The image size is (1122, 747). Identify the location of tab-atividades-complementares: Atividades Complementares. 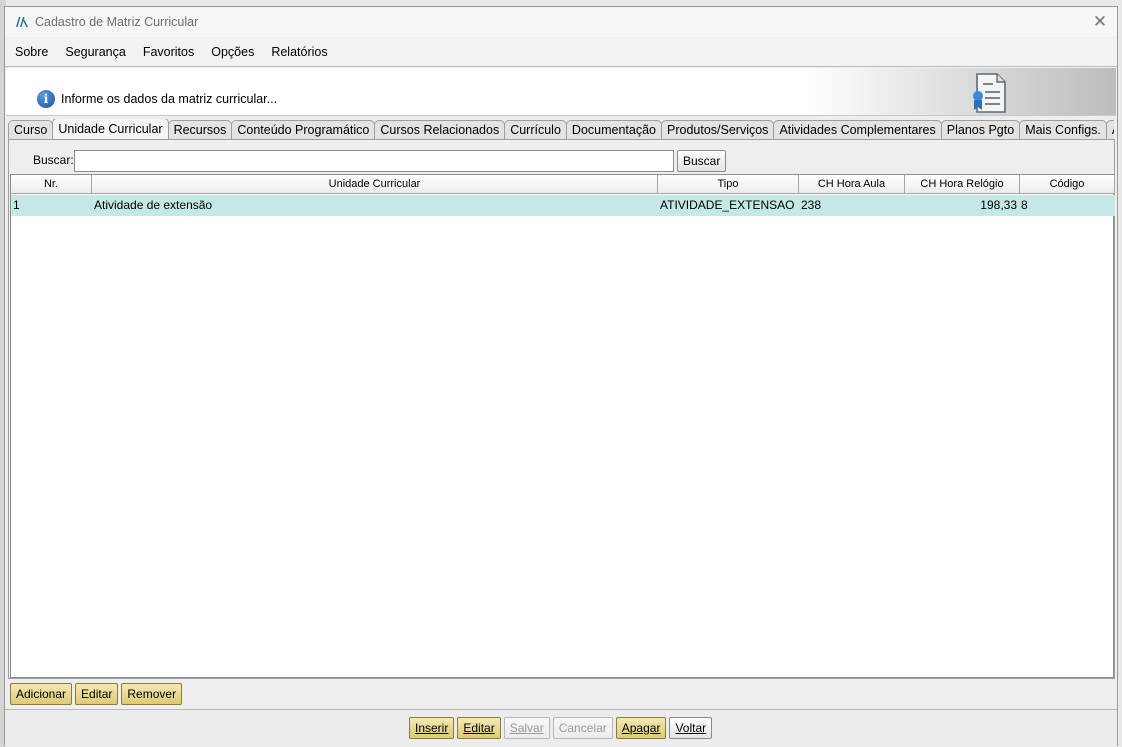
(857, 129).